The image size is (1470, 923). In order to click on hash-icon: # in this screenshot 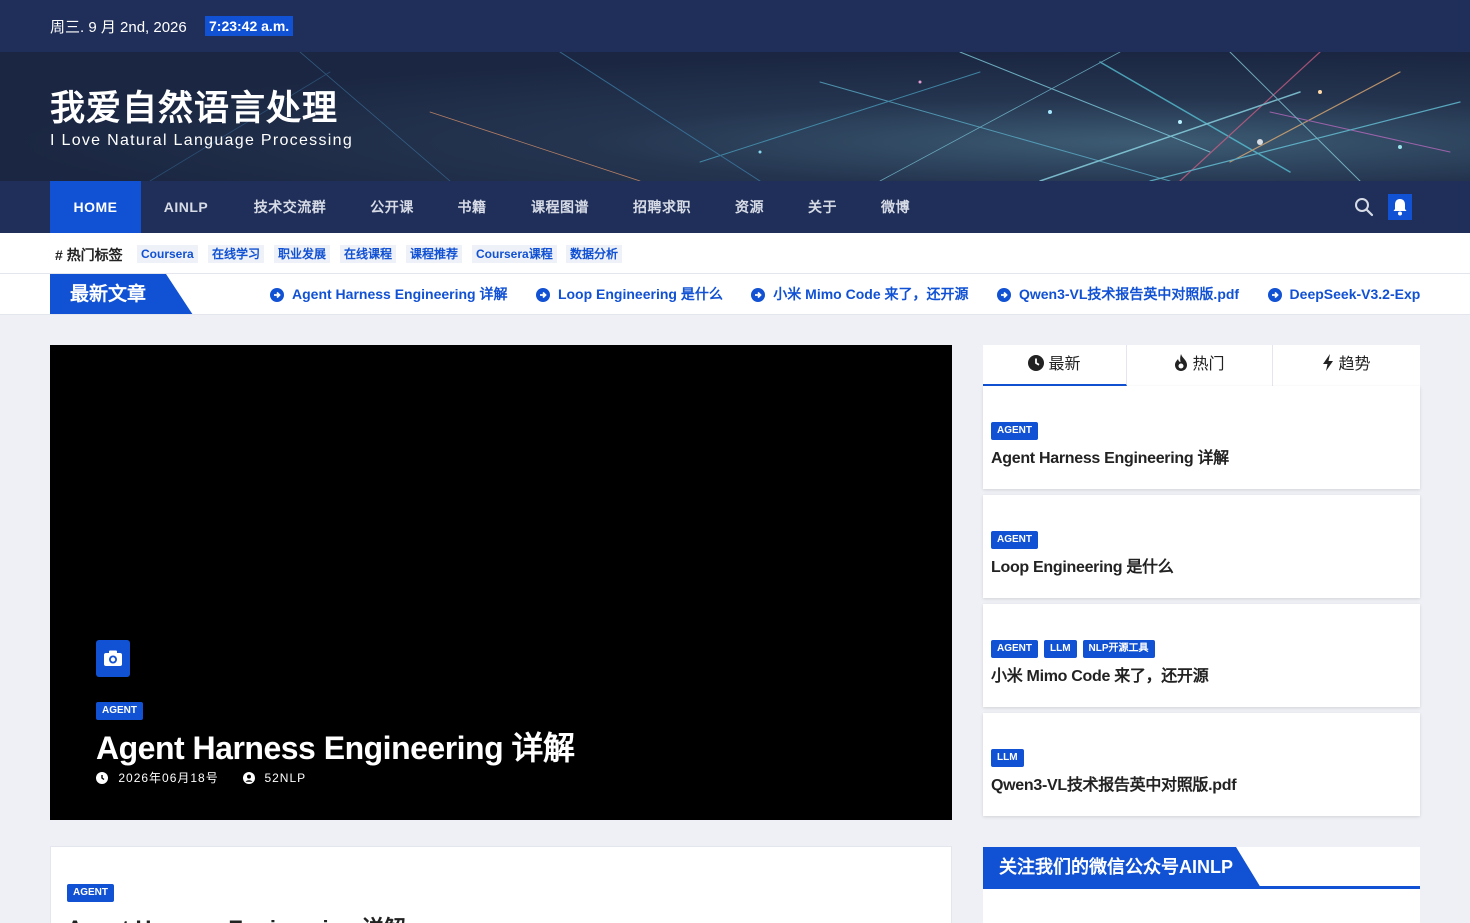, I will do `click(61, 255)`.